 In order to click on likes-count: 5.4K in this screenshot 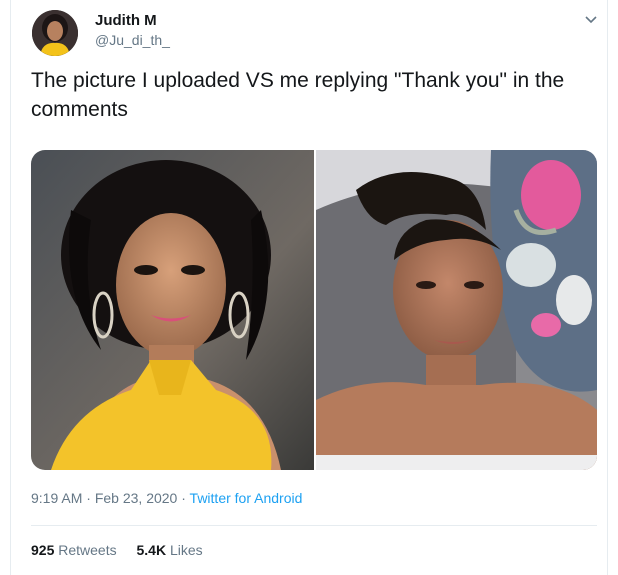, I will do `click(151, 550)`.